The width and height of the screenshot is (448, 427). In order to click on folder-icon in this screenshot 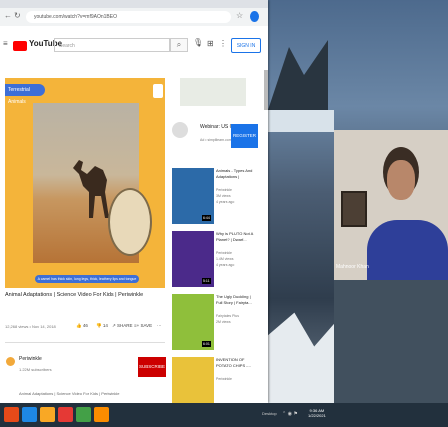, I will do `click(47, 414)`.